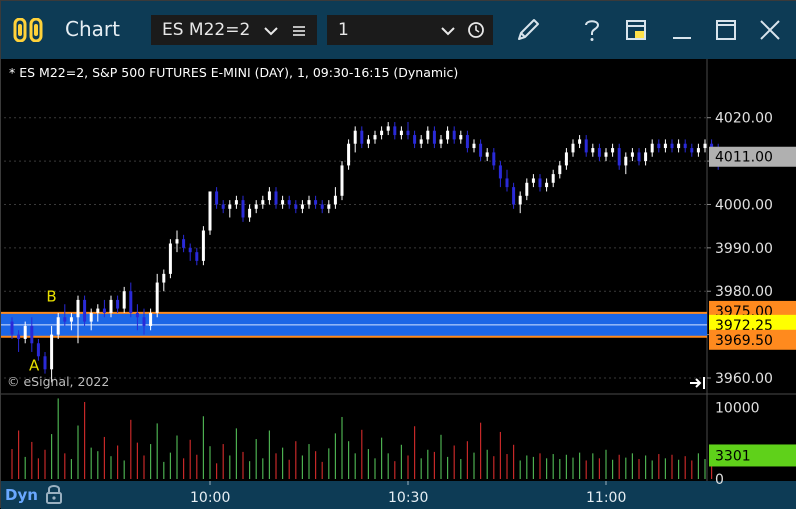 The image size is (796, 509). Describe the element at coordinates (21, 495) in the screenshot. I see `dynamic-mode-label: Dyn` at that location.